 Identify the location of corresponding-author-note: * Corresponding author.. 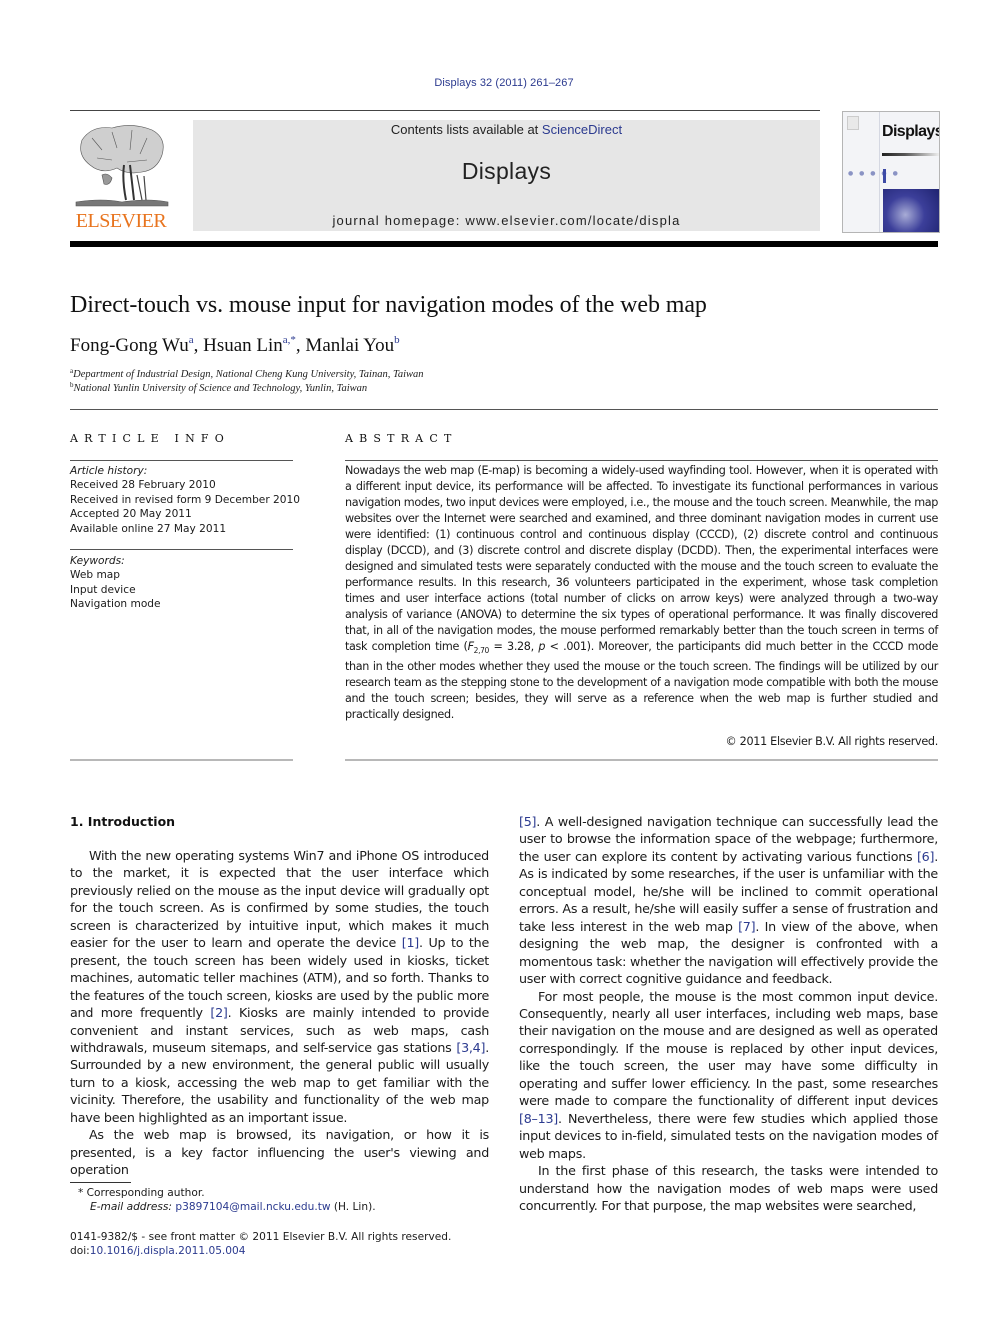
(141, 1193).